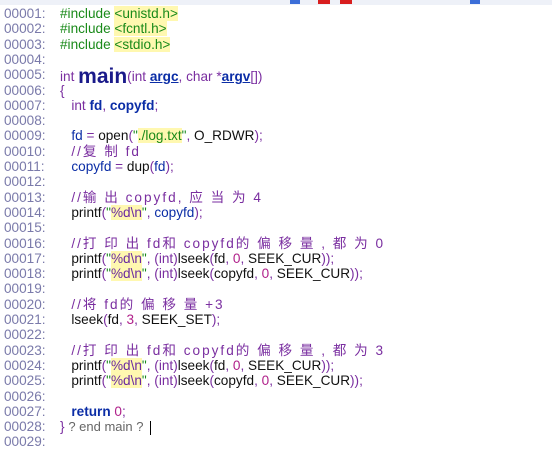 The height and width of the screenshot is (464, 552). What do you see at coordinates (25, 411) in the screenshot?
I see `line-number: 00027:` at bounding box center [25, 411].